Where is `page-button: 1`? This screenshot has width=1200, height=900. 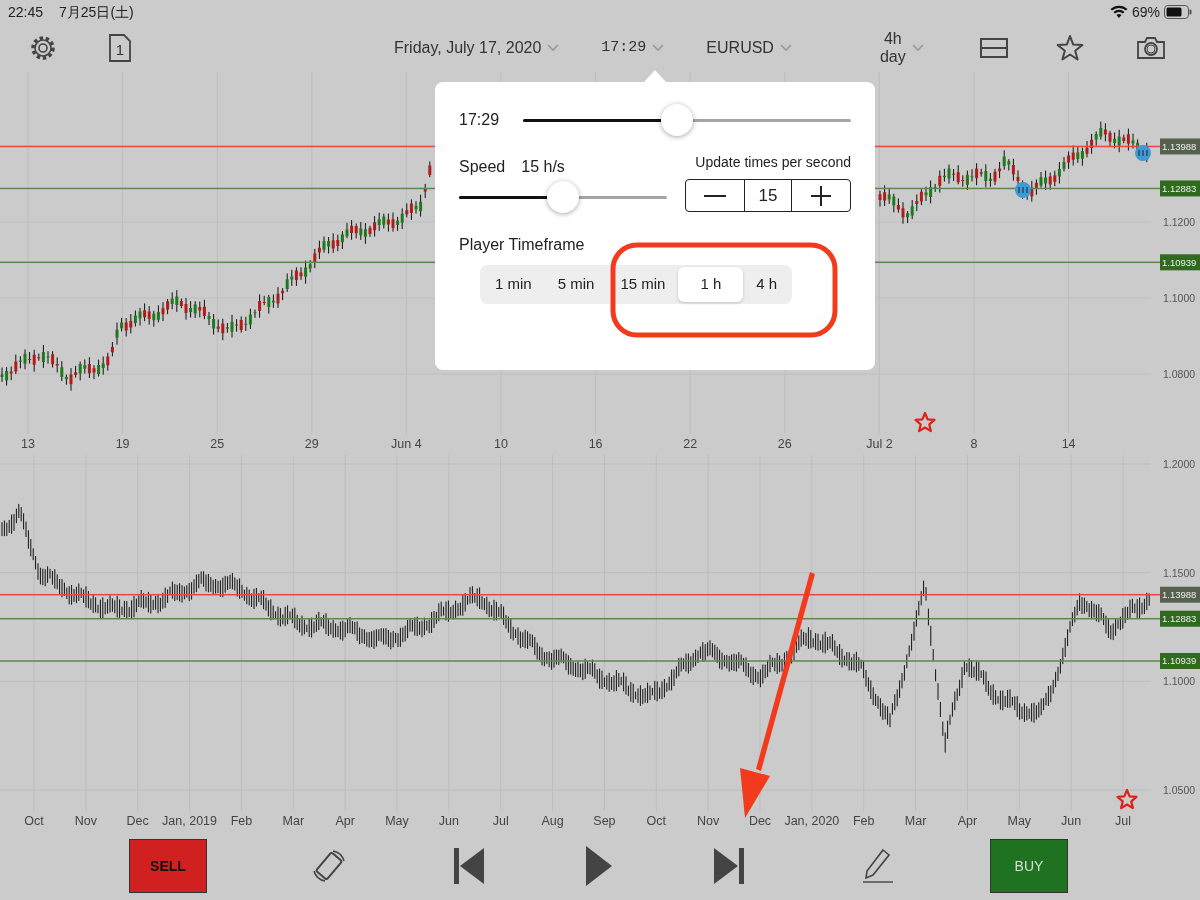 page-button: 1 is located at coordinates (120, 48).